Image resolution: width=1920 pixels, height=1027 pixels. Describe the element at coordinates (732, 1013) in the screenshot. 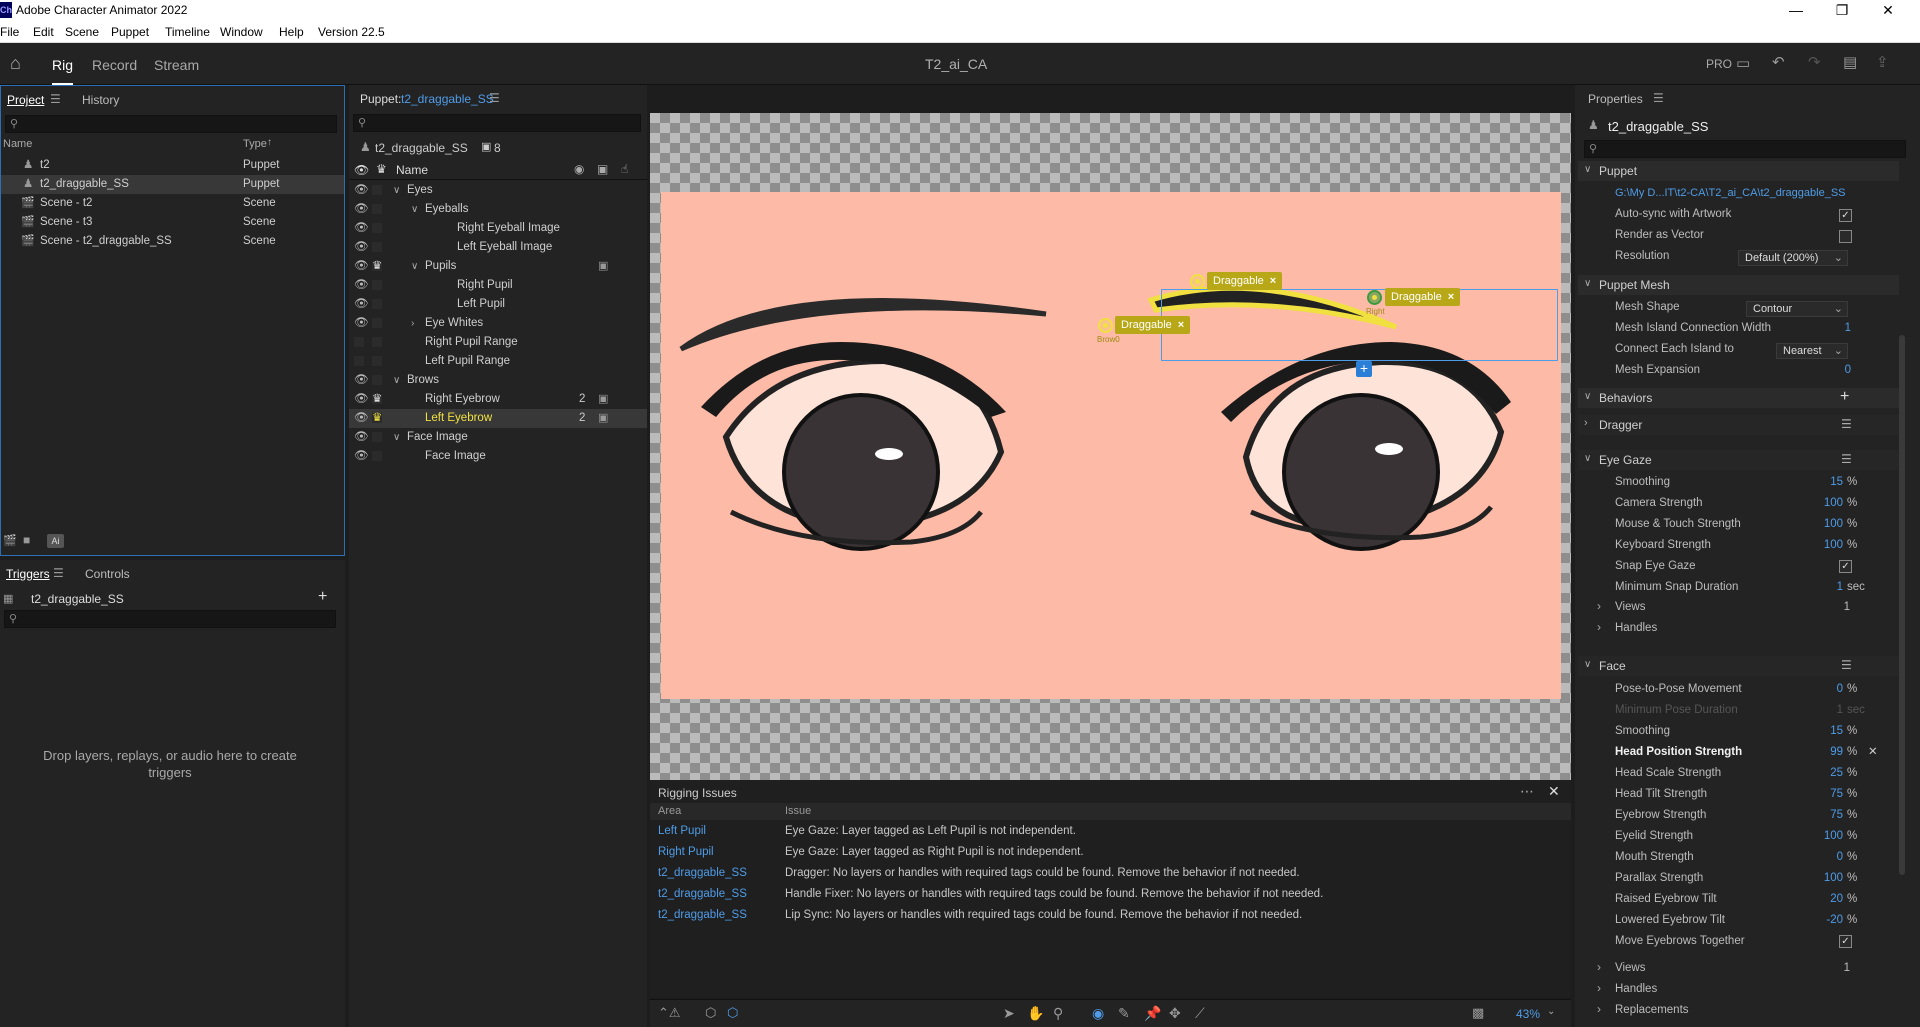

I see `shape-icon: ⬡` at that location.